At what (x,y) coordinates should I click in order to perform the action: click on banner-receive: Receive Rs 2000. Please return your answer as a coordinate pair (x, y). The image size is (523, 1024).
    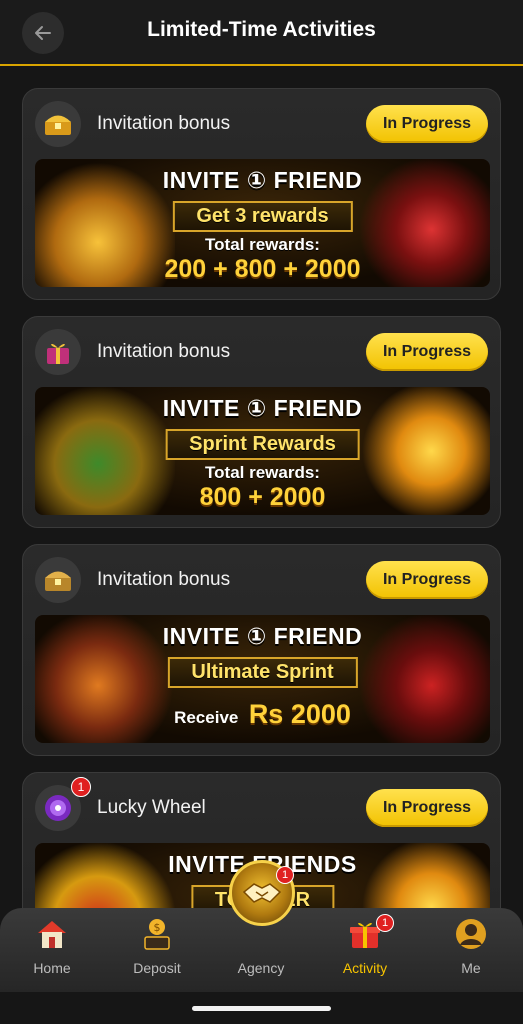
    Looking at the image, I should click on (262, 714).